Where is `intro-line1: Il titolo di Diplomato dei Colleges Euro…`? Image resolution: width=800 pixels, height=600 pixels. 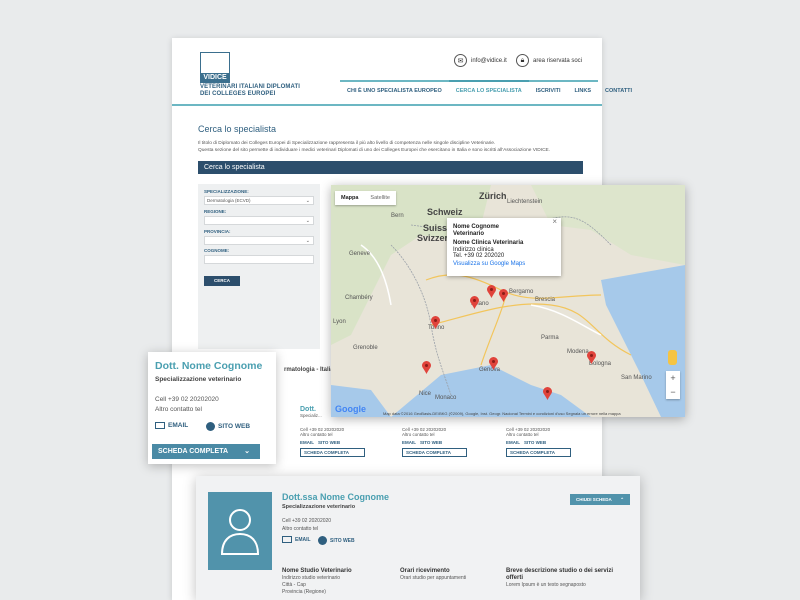 intro-line1: Il titolo di Diplomato dei Colleges Euro… is located at coordinates (347, 143).